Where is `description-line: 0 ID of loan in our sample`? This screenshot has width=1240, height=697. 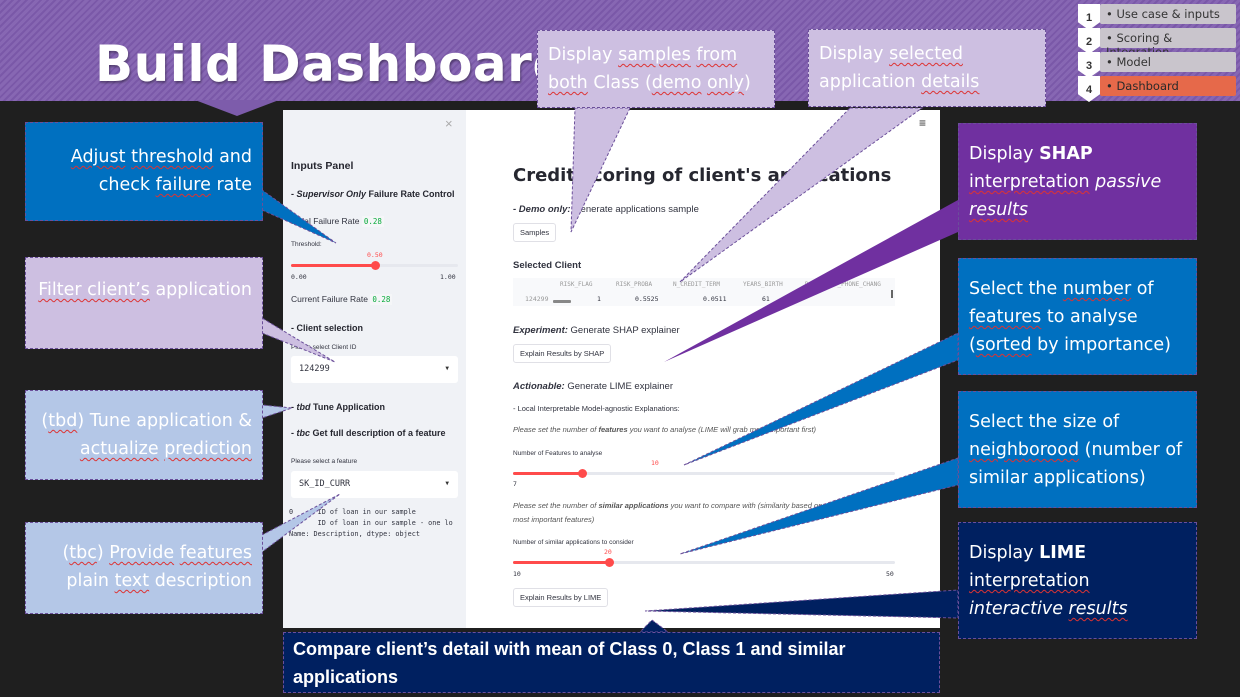
description-line: 0 ID of loan in our sample is located at coordinates (352, 512).